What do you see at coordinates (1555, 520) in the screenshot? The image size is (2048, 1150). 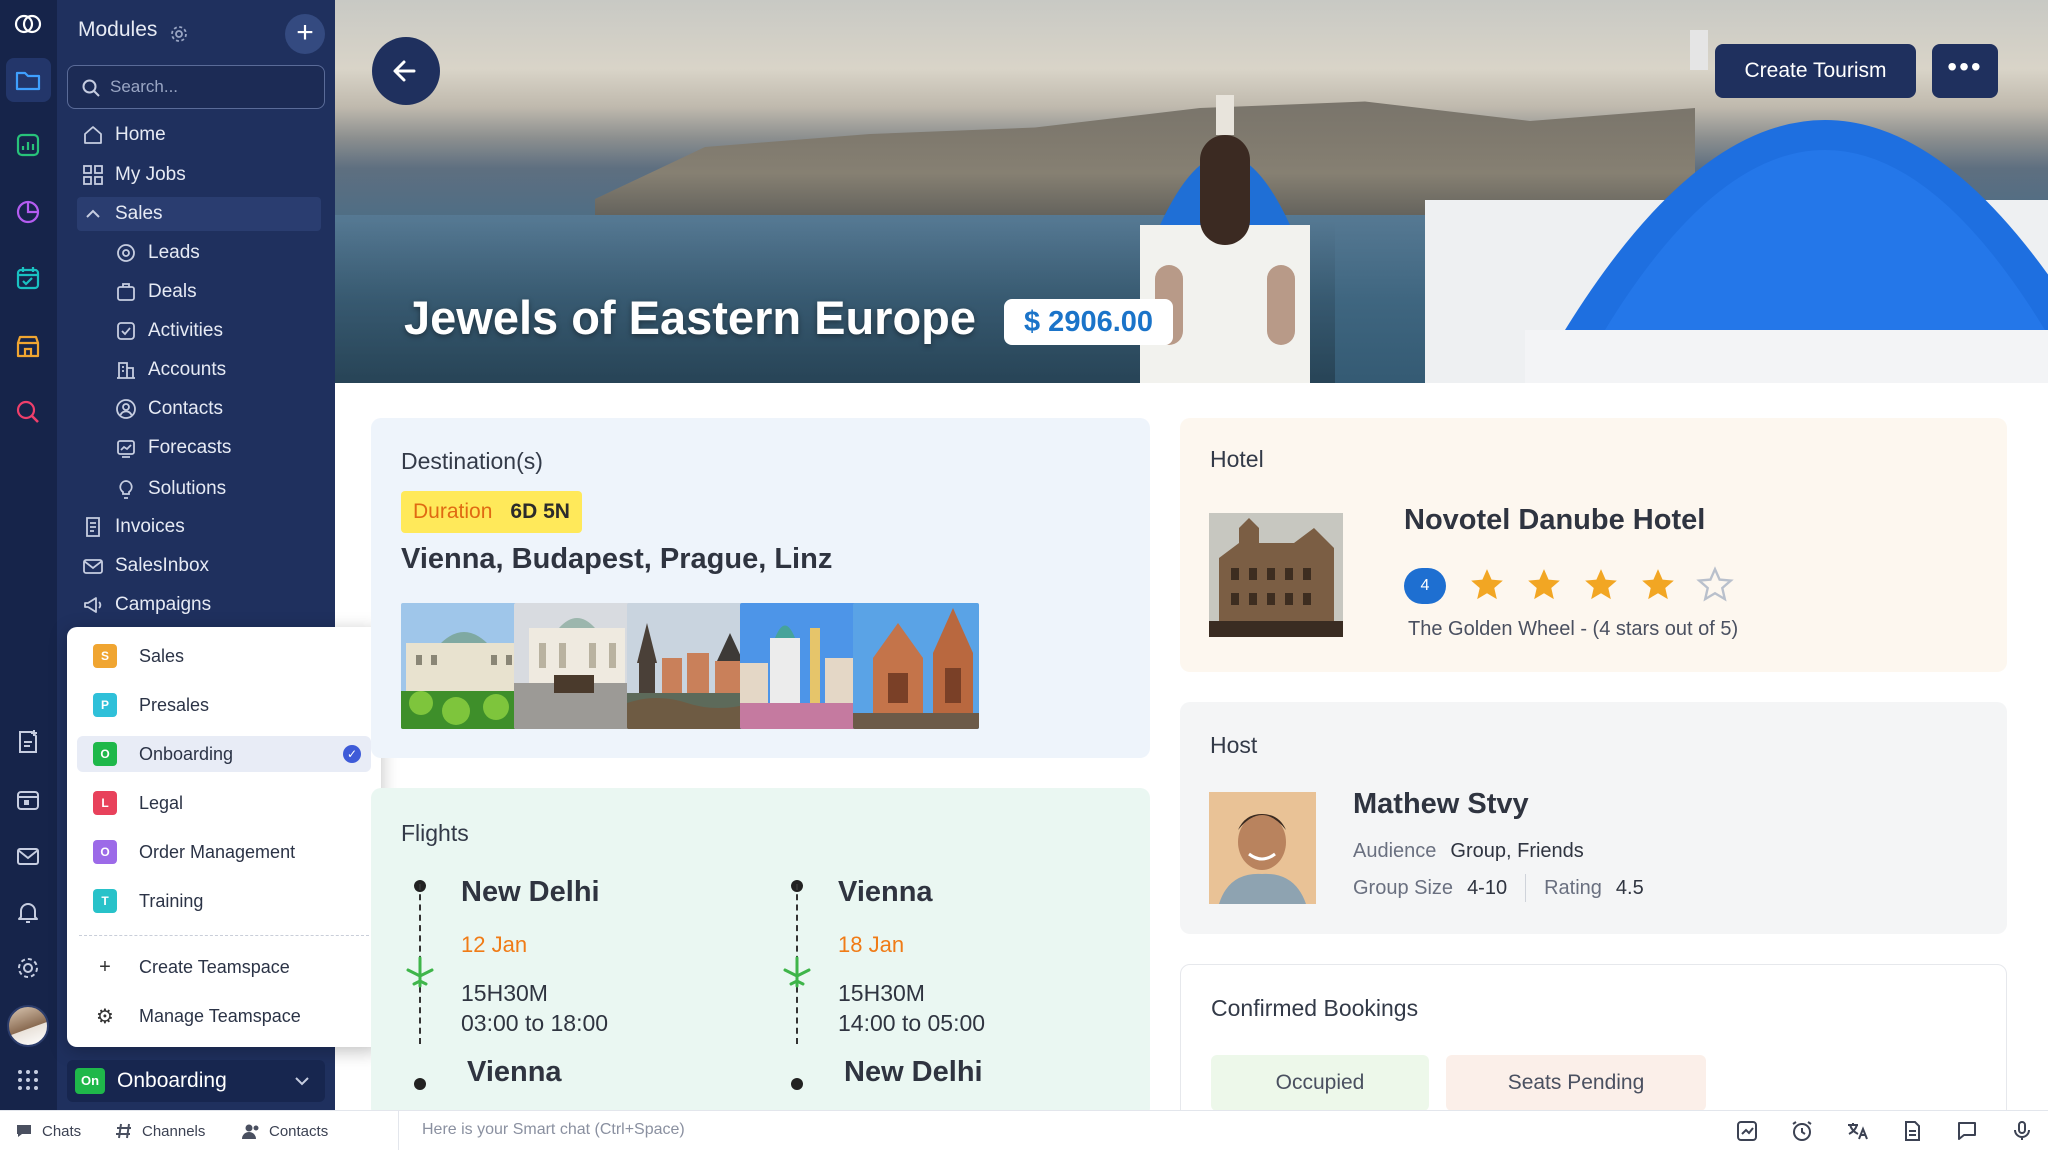 I see `hotel-name: Novotel Danube Hotel` at bounding box center [1555, 520].